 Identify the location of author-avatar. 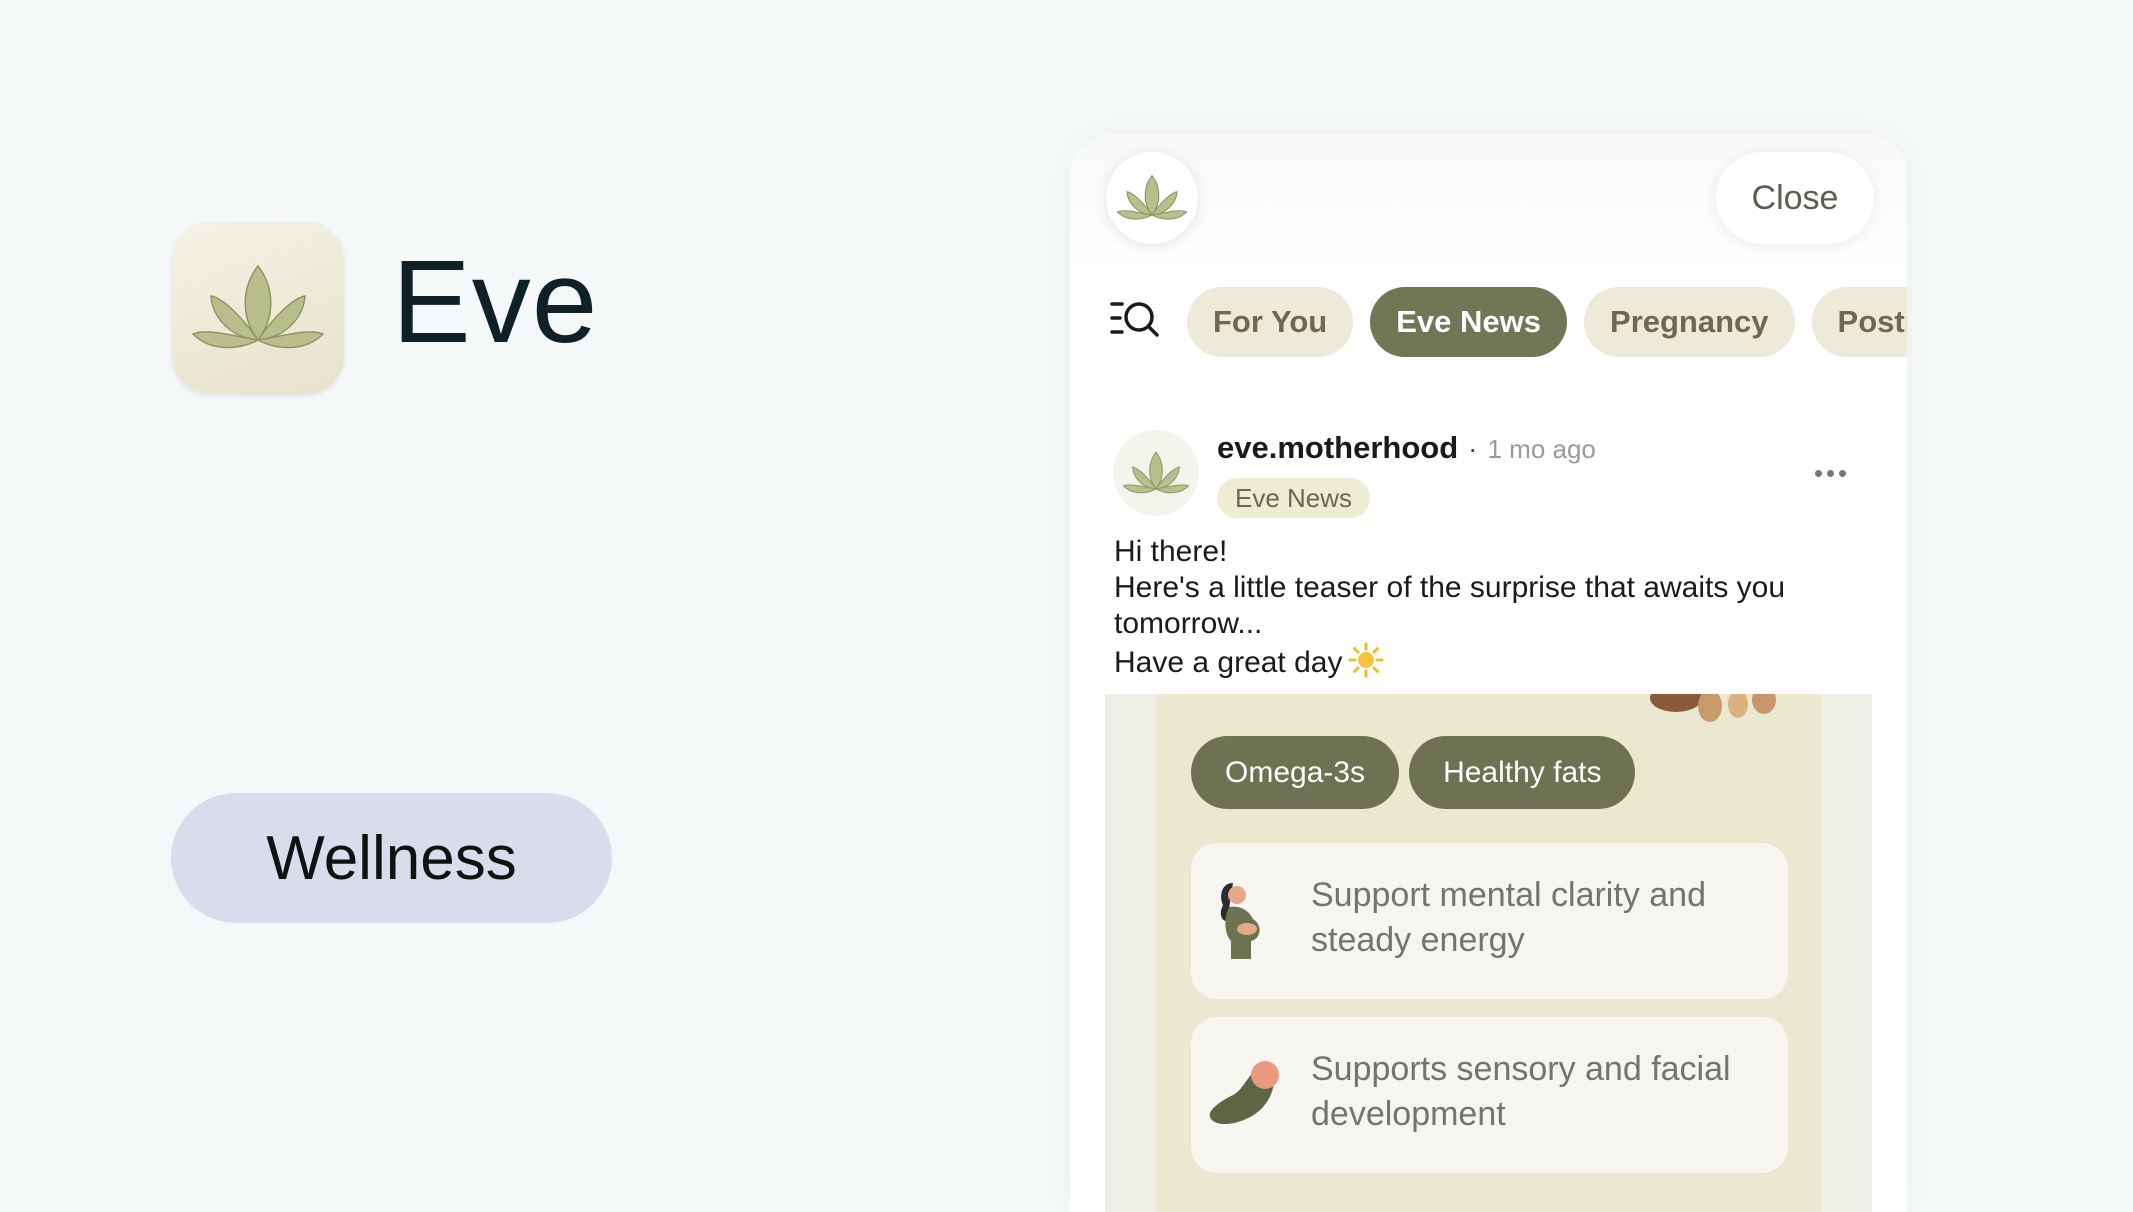
(1156, 473).